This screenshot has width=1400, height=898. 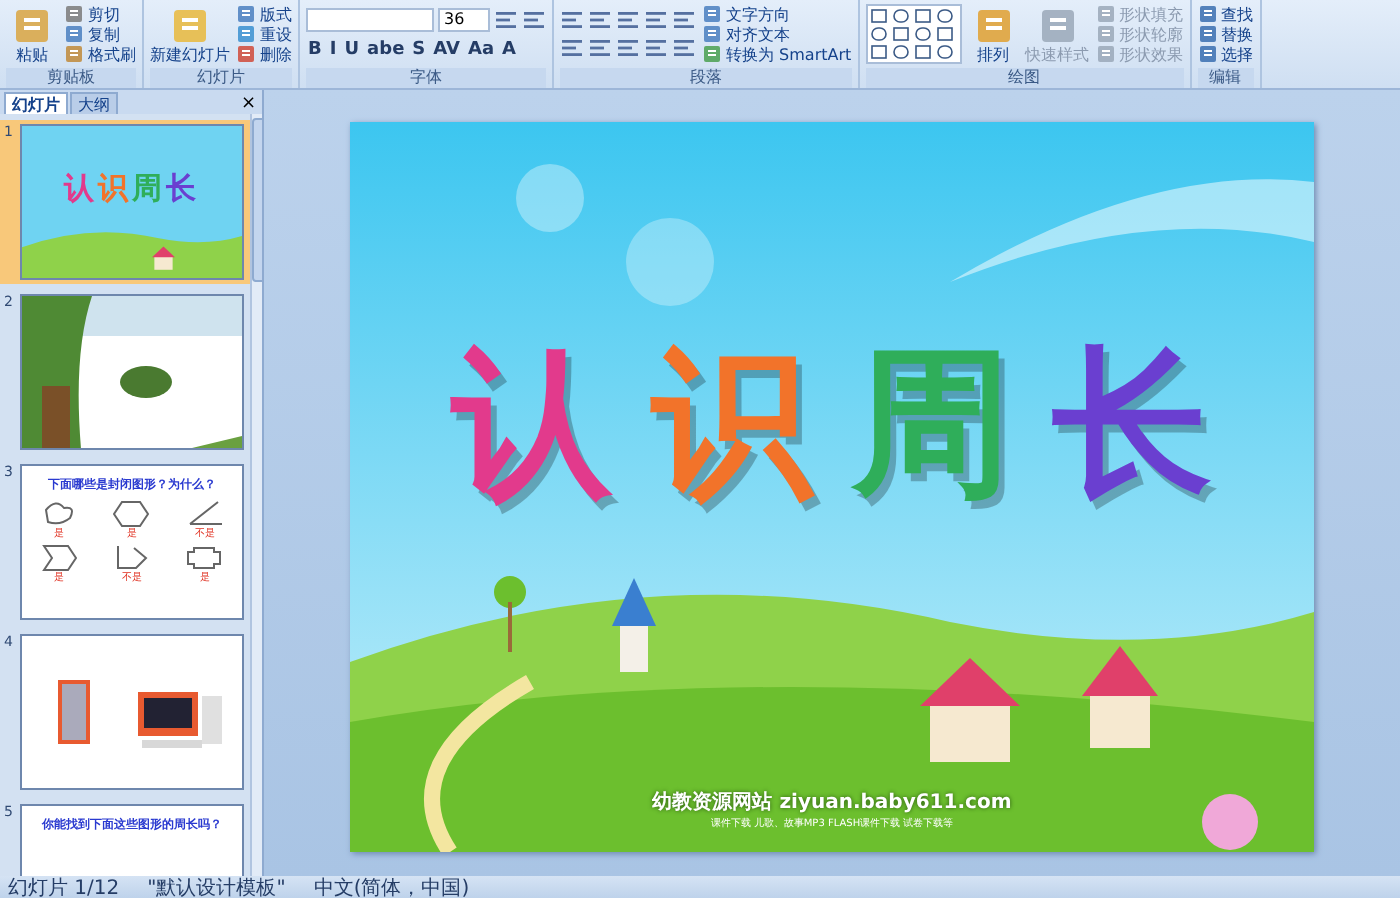 What do you see at coordinates (221, 78) in the screenshot?
I see `group-label: 幻灯片` at bounding box center [221, 78].